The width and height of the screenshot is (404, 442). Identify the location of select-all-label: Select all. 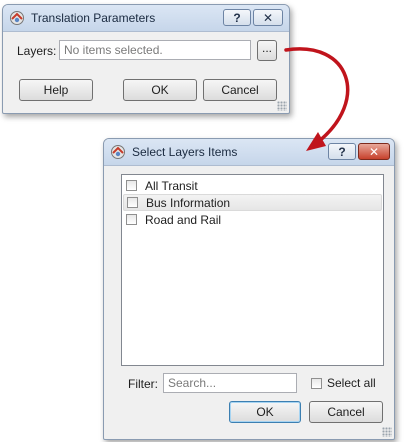
(351, 383).